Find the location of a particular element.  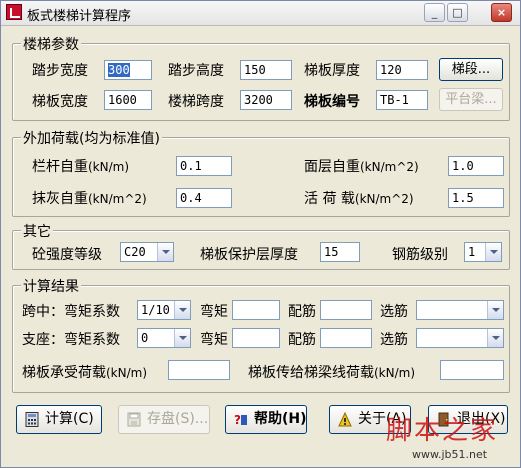

support-rebar-select is located at coordinates (460, 338).